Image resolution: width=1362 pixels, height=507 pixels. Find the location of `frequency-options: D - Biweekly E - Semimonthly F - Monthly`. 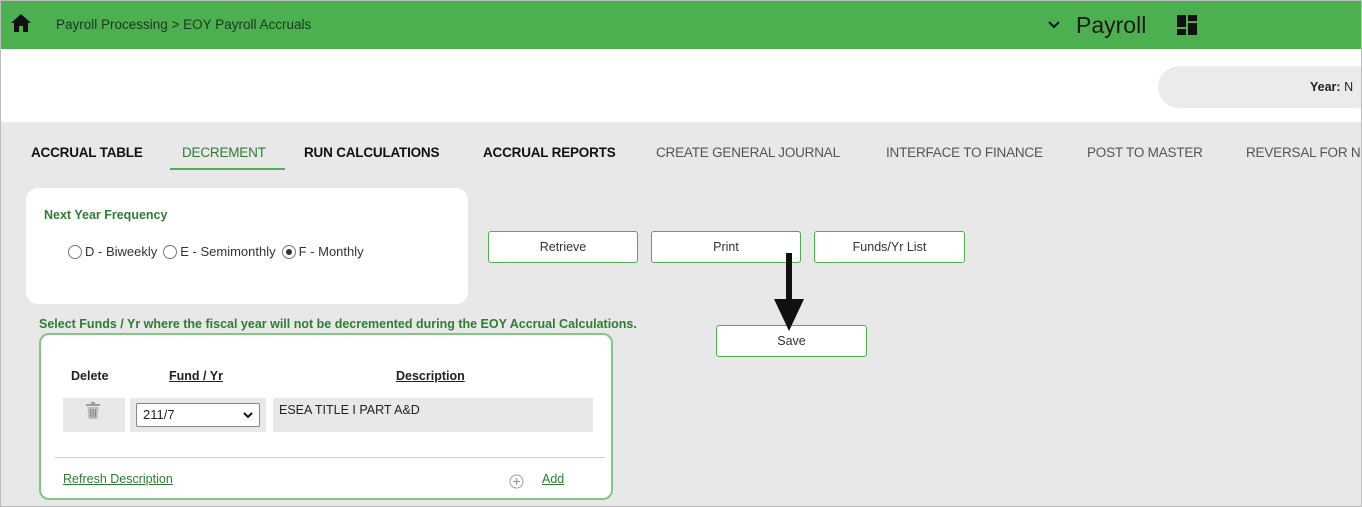

frequency-options: D - Biweekly E - Semimonthly F - Monthly is located at coordinates (219, 251).